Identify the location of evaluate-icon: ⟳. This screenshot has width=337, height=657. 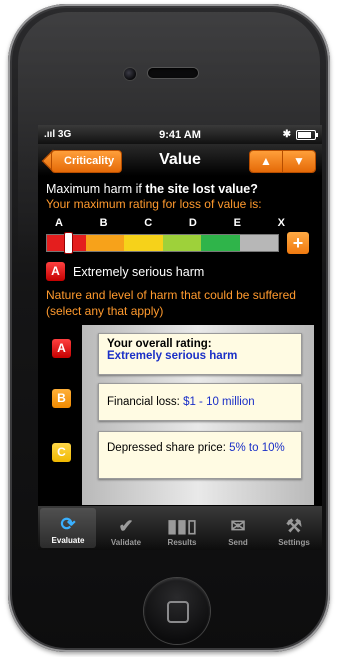
(68, 524).